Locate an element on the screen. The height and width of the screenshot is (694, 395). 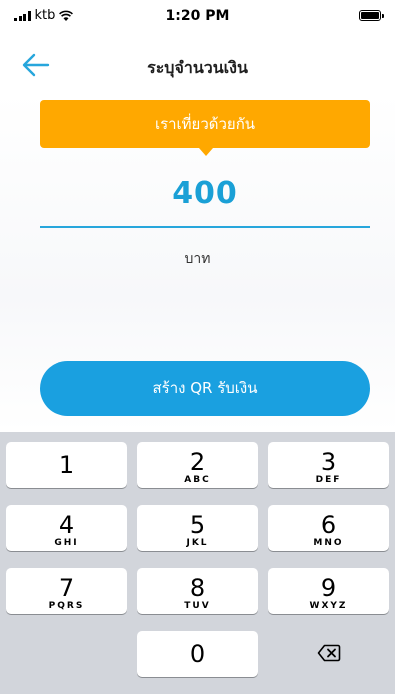
key-8: 8 TUV is located at coordinates (197, 591).